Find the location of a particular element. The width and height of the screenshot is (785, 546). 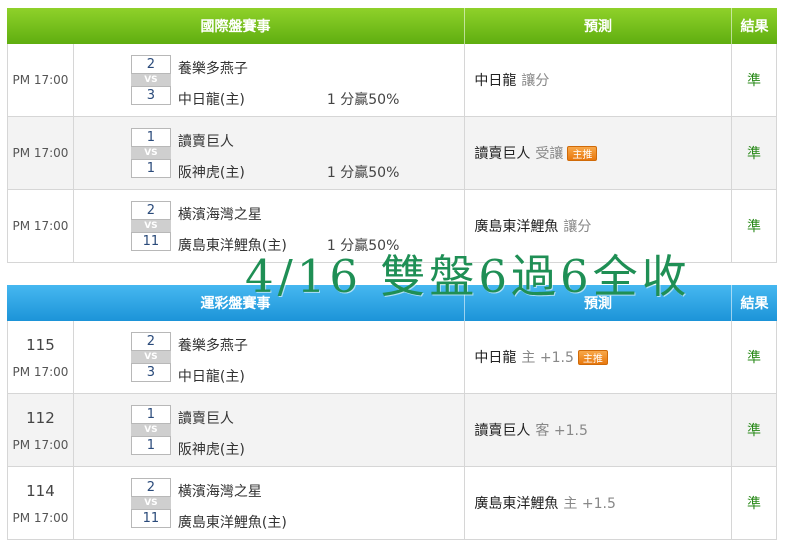

prediction-column-header: 預測 is located at coordinates (598, 26).